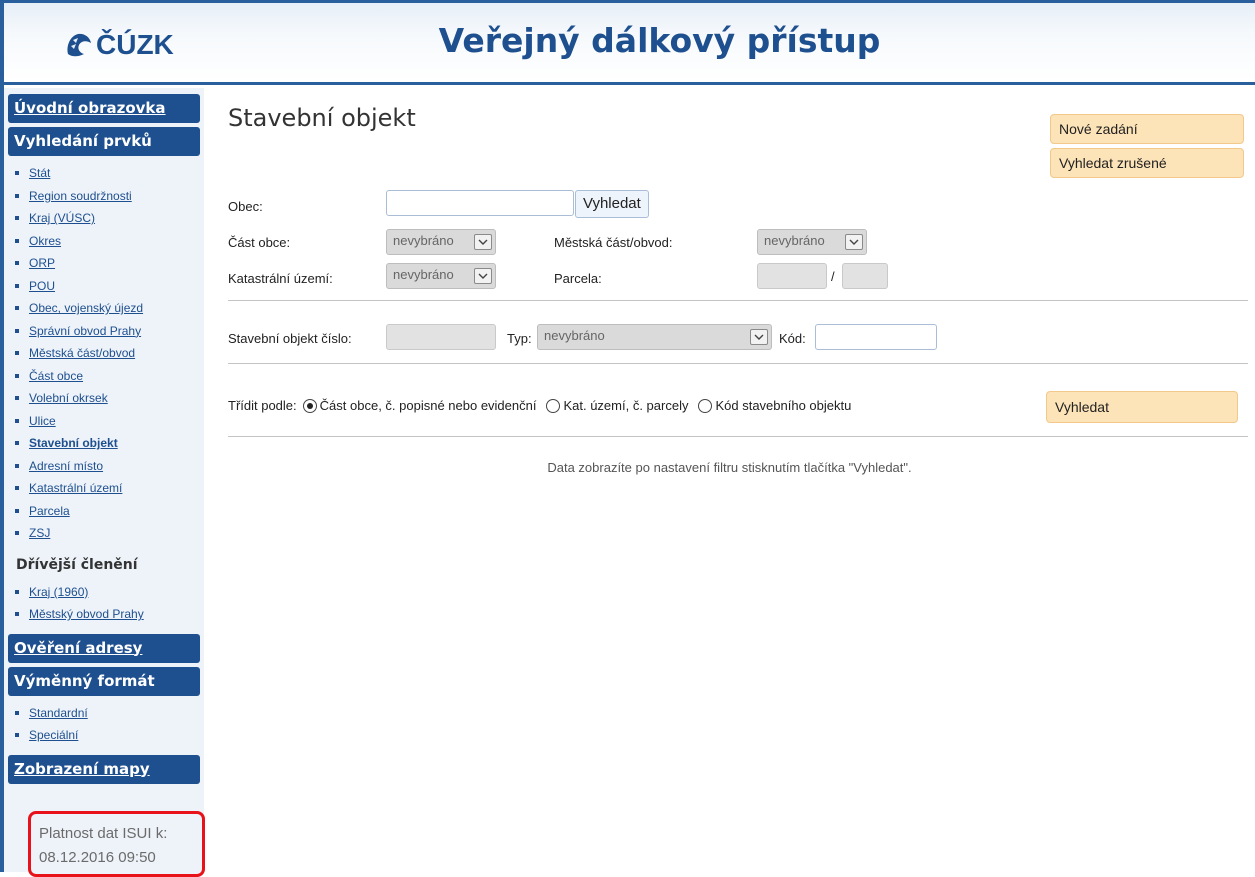 The height and width of the screenshot is (877, 1255). What do you see at coordinates (1142, 407) in the screenshot?
I see `search-button: Vyhledat` at bounding box center [1142, 407].